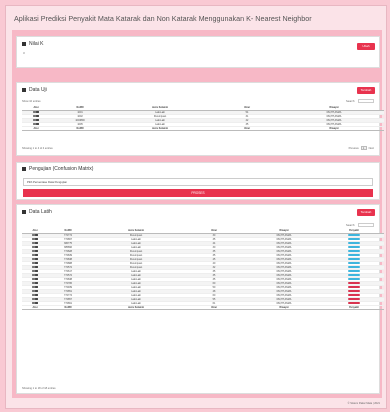 Image resolution: width=390 pixels, height=412 pixels. Describe the element at coordinates (366, 225) in the screenshot. I see `data-latih-search-input` at that location.